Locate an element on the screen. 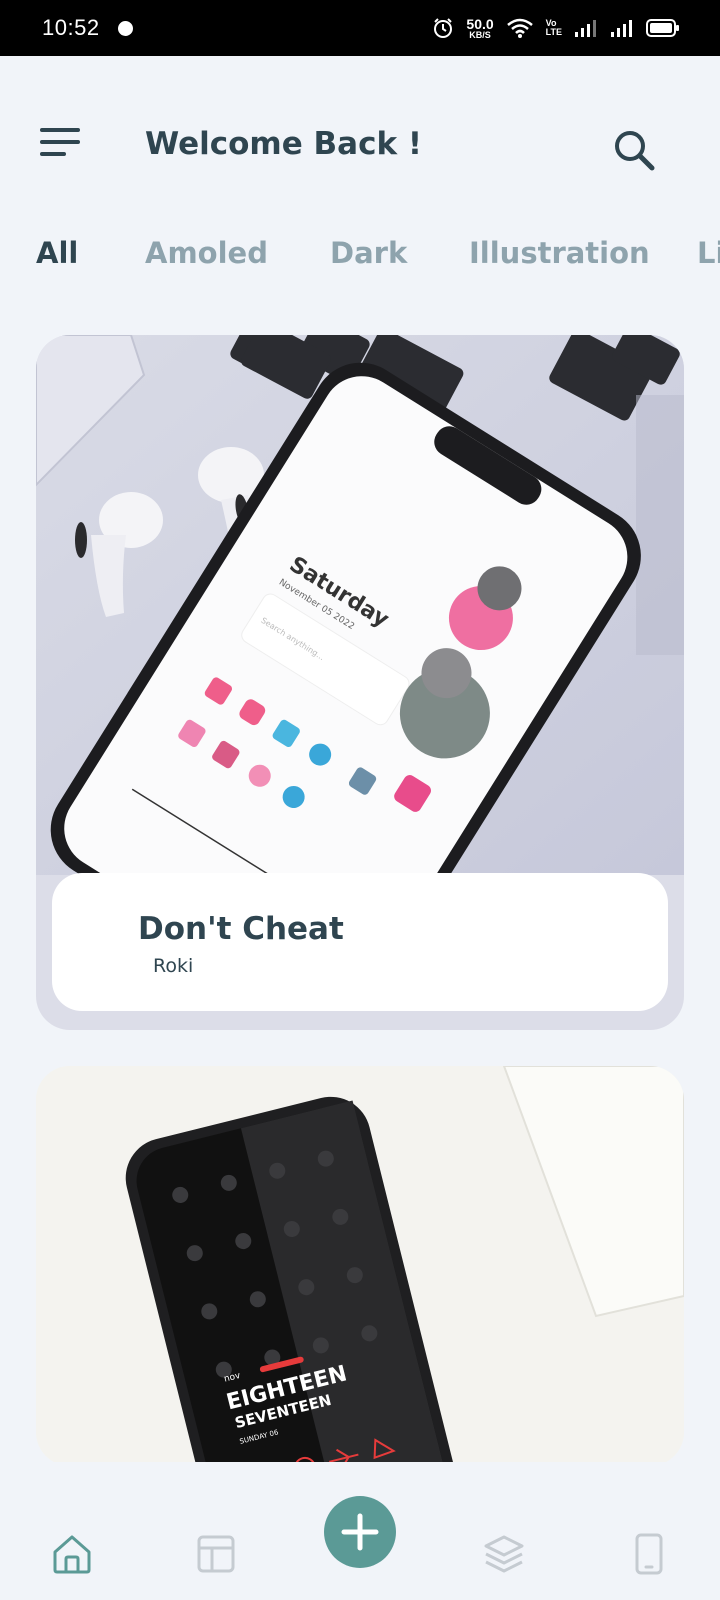 The image size is (720, 1600). net-speed: 50.0 KB/S is located at coordinates (479, 28).